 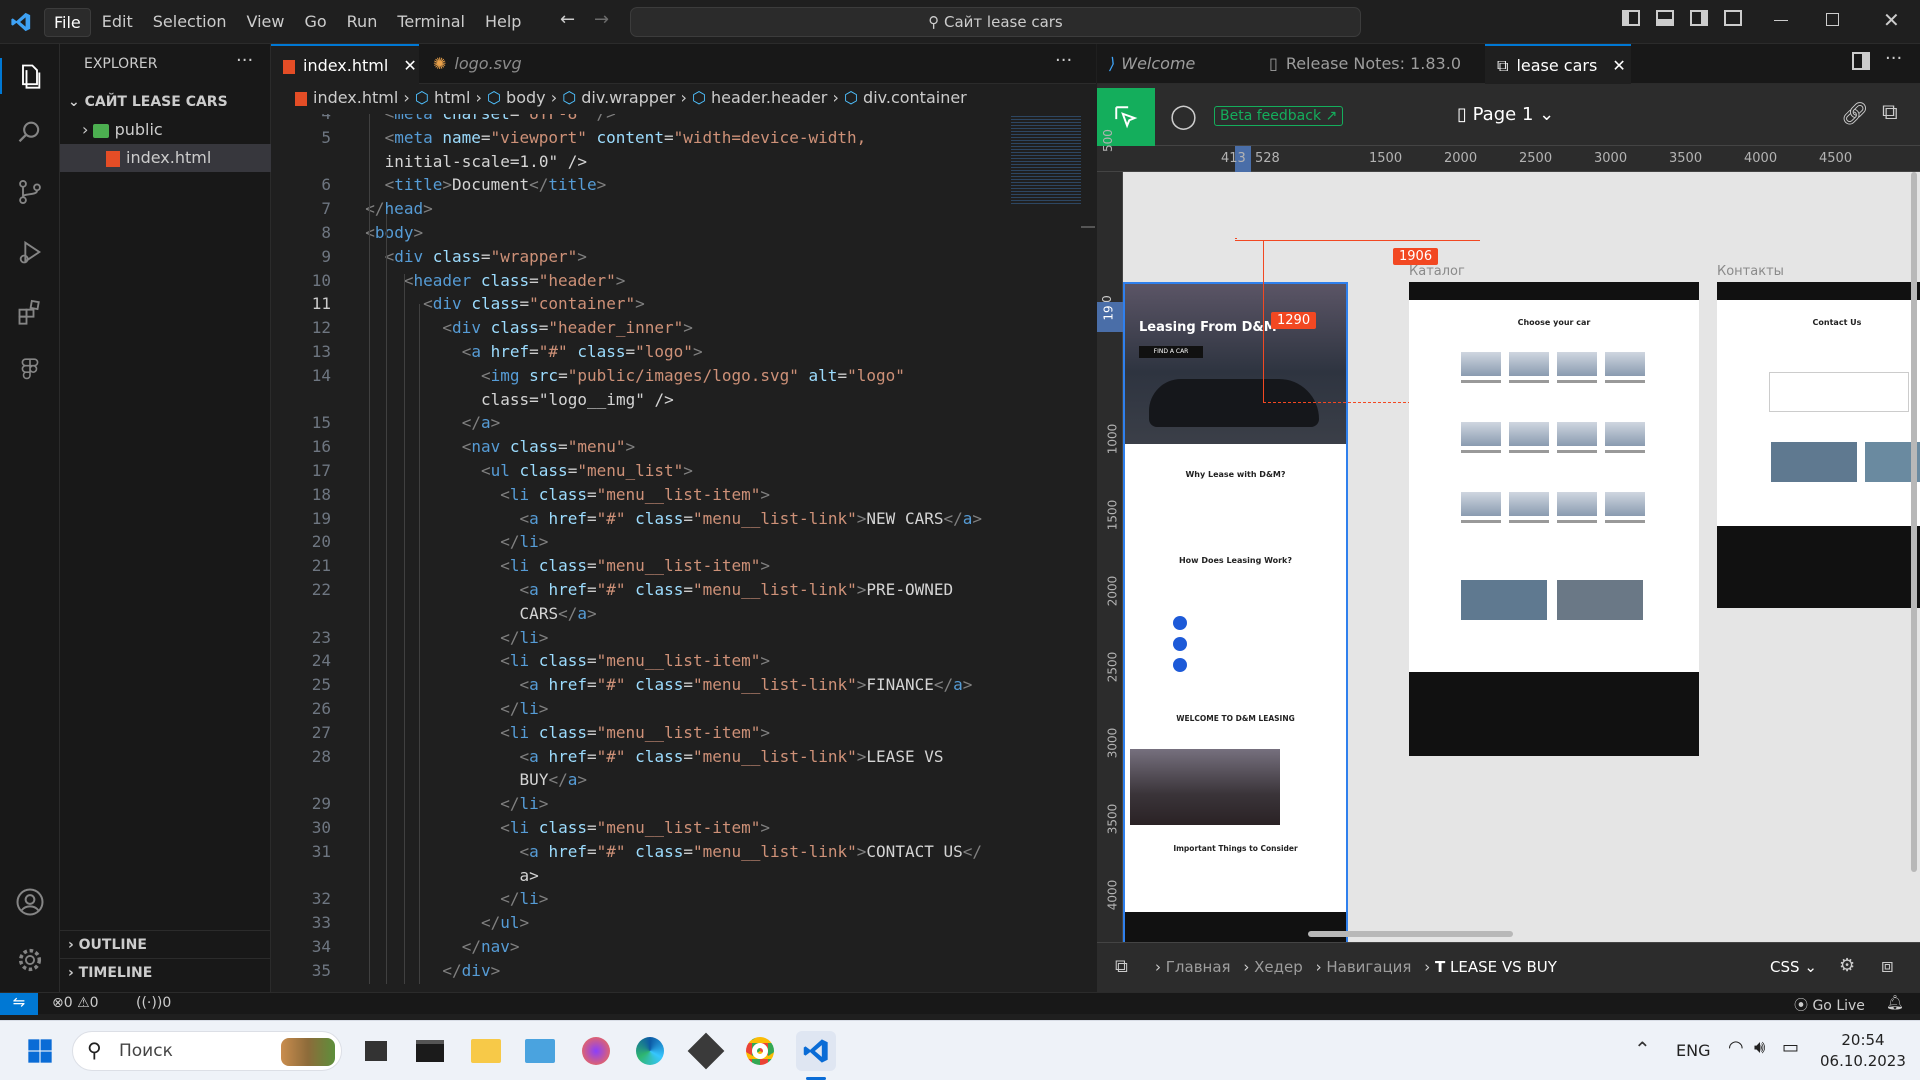 What do you see at coordinates (40, 1051) in the screenshot?
I see `windows-start-icon` at bounding box center [40, 1051].